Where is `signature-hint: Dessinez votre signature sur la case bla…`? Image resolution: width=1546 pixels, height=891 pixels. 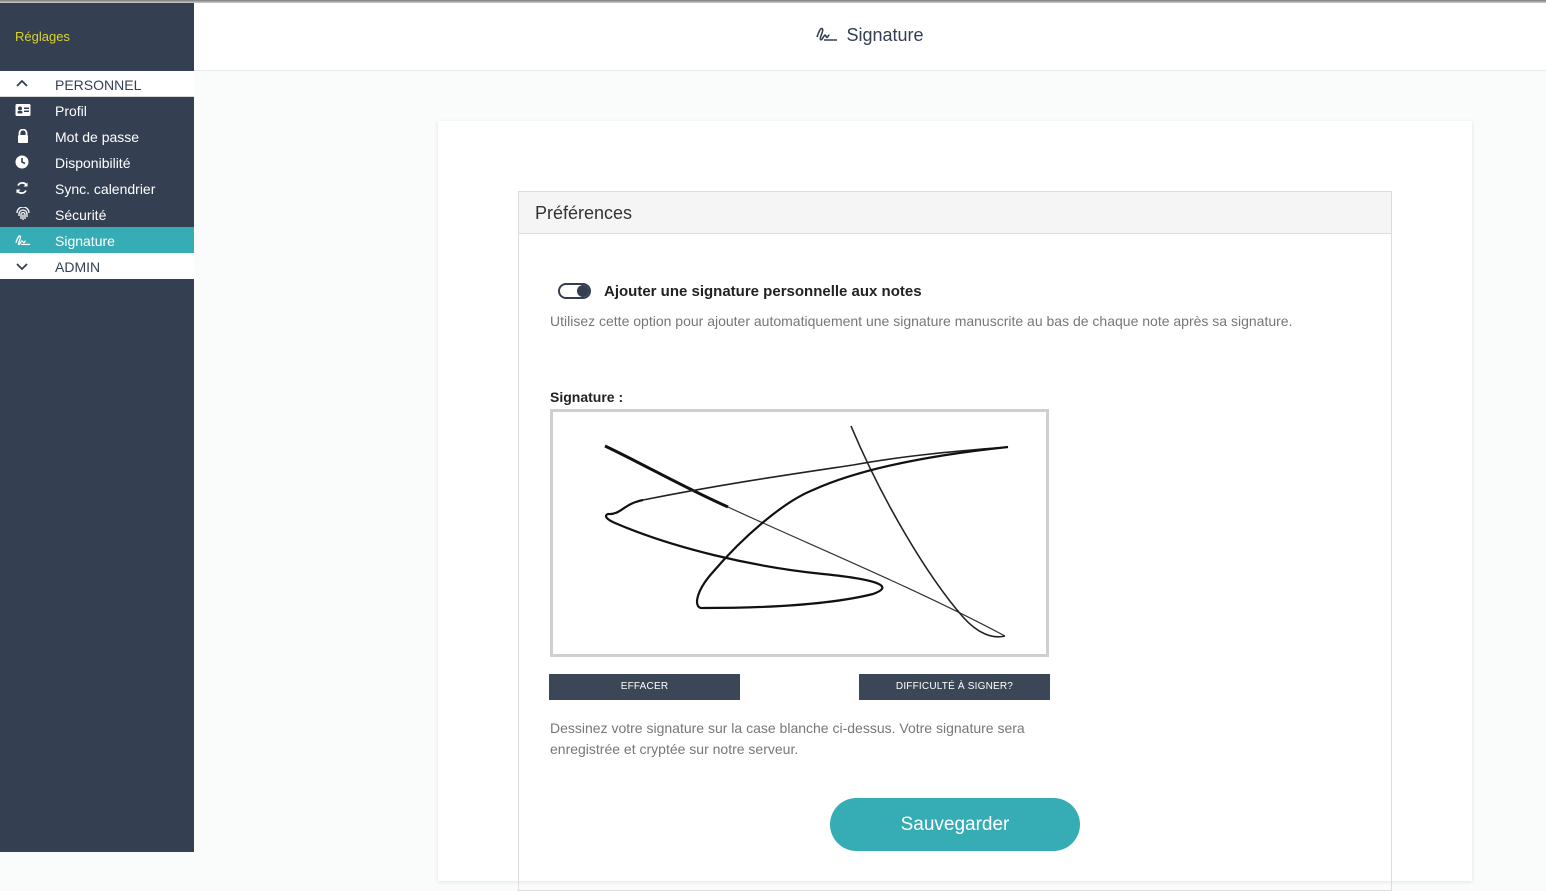 signature-hint: Dessinez votre signature sur la case bla… is located at coordinates (787, 738).